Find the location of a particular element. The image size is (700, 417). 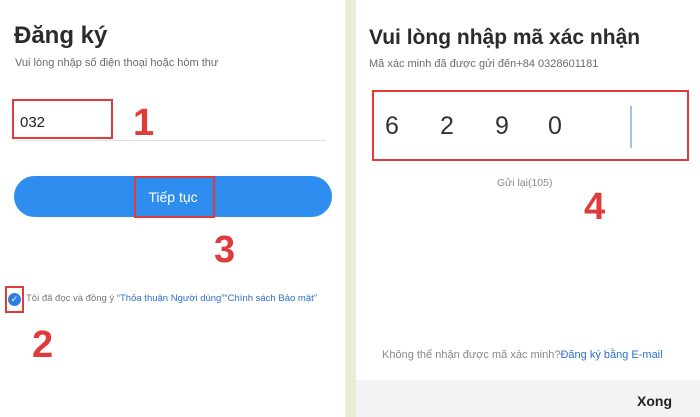

resend-button: Gửi lại(105) is located at coordinates (524, 183).